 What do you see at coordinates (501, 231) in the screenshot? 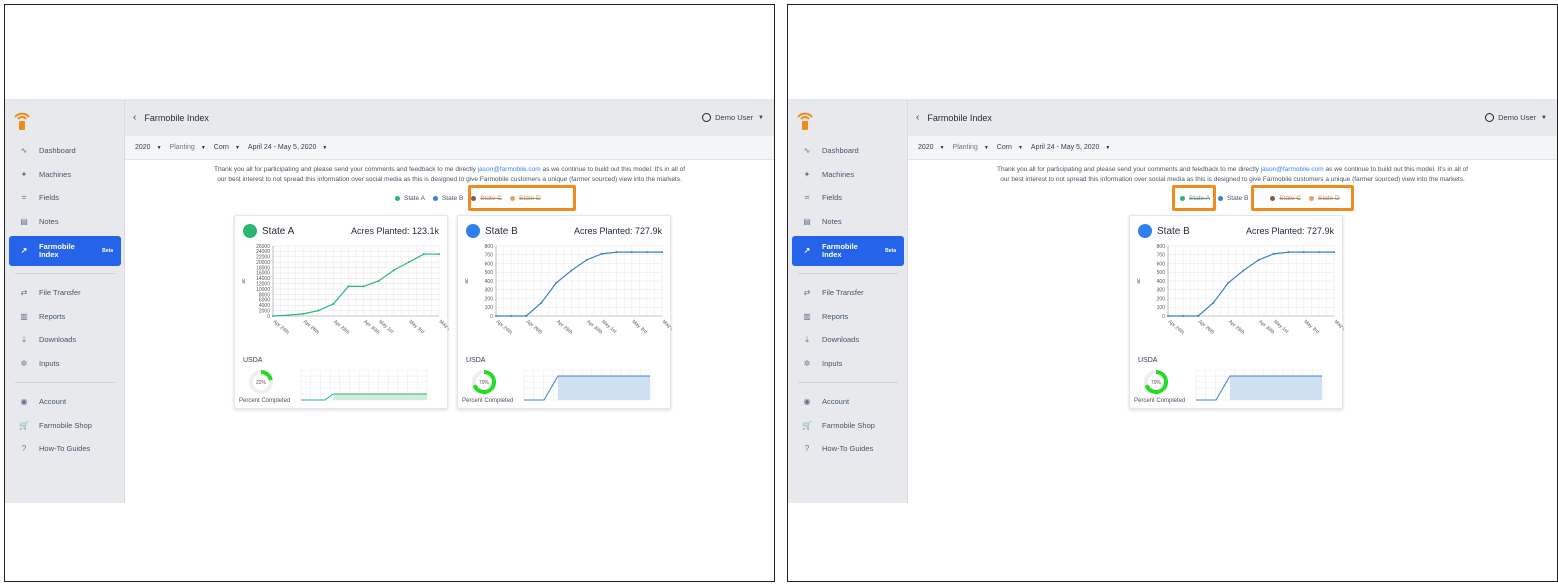
I see `card-title: State B` at bounding box center [501, 231].